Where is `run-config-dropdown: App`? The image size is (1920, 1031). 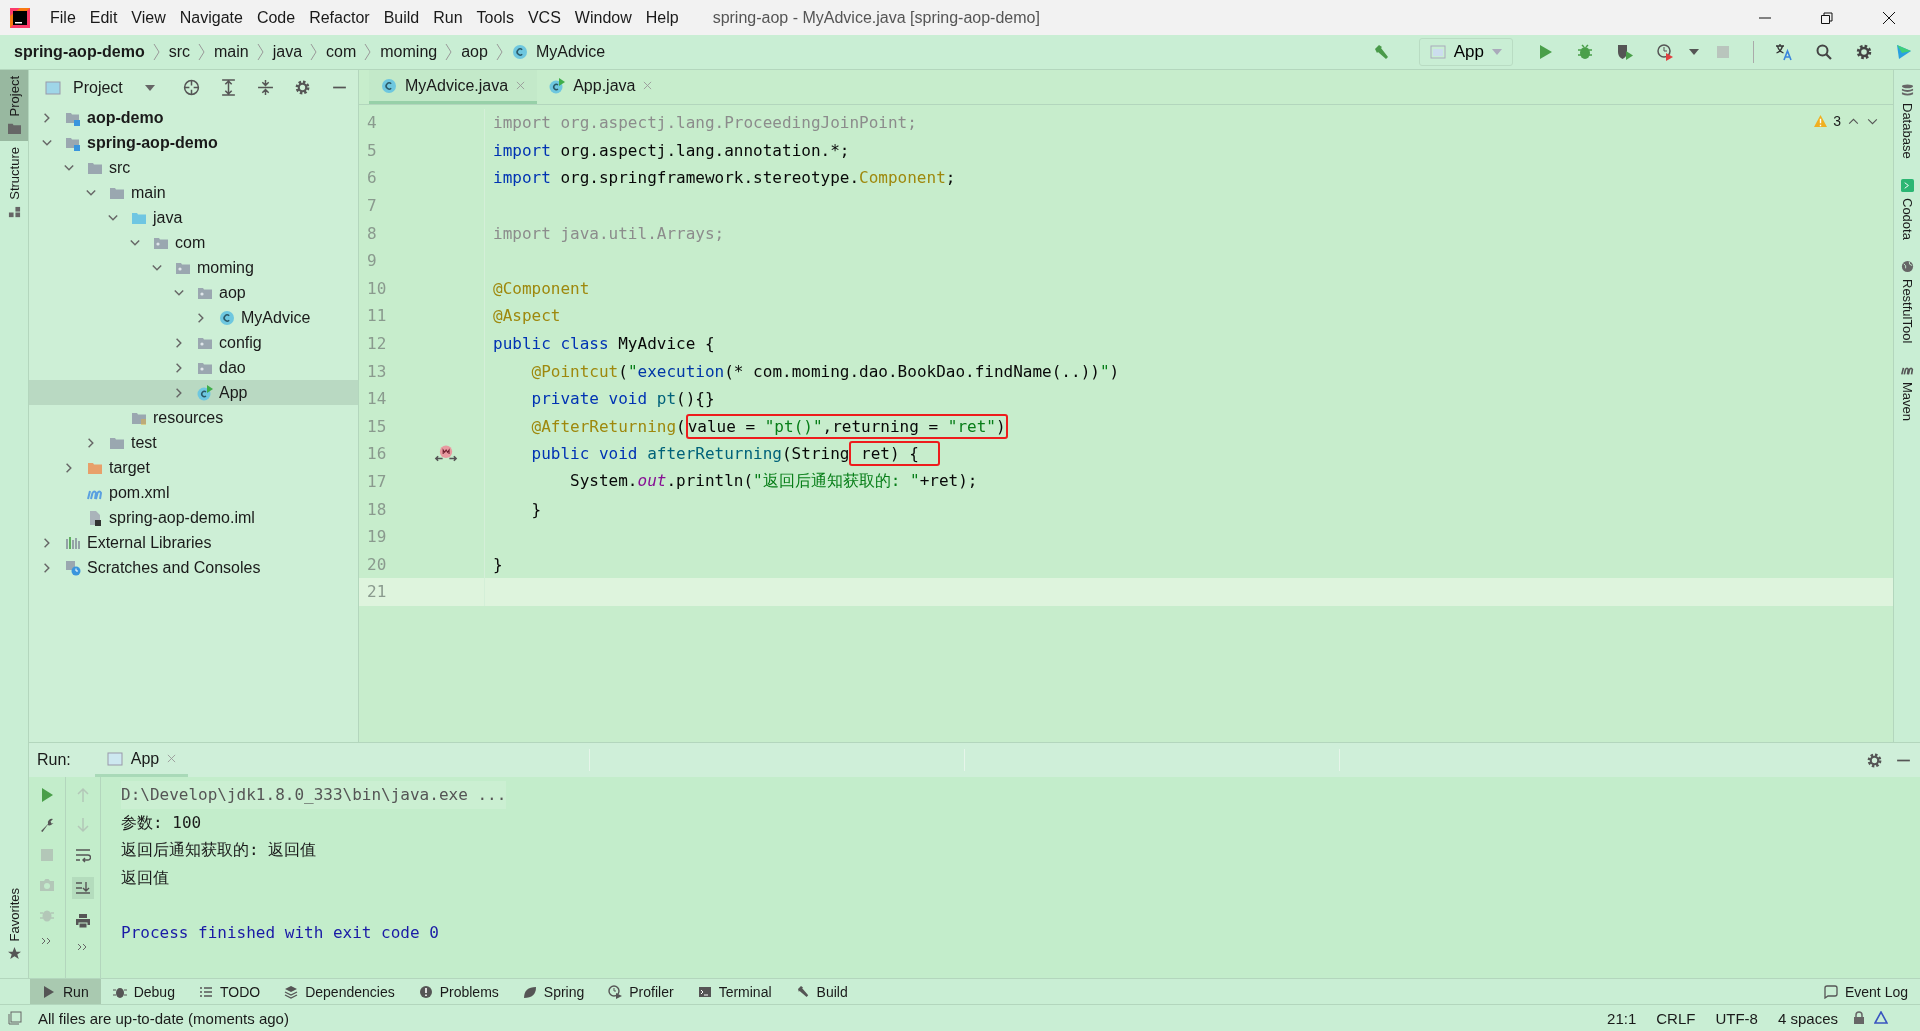 run-config-dropdown: App is located at coordinates (1465, 52).